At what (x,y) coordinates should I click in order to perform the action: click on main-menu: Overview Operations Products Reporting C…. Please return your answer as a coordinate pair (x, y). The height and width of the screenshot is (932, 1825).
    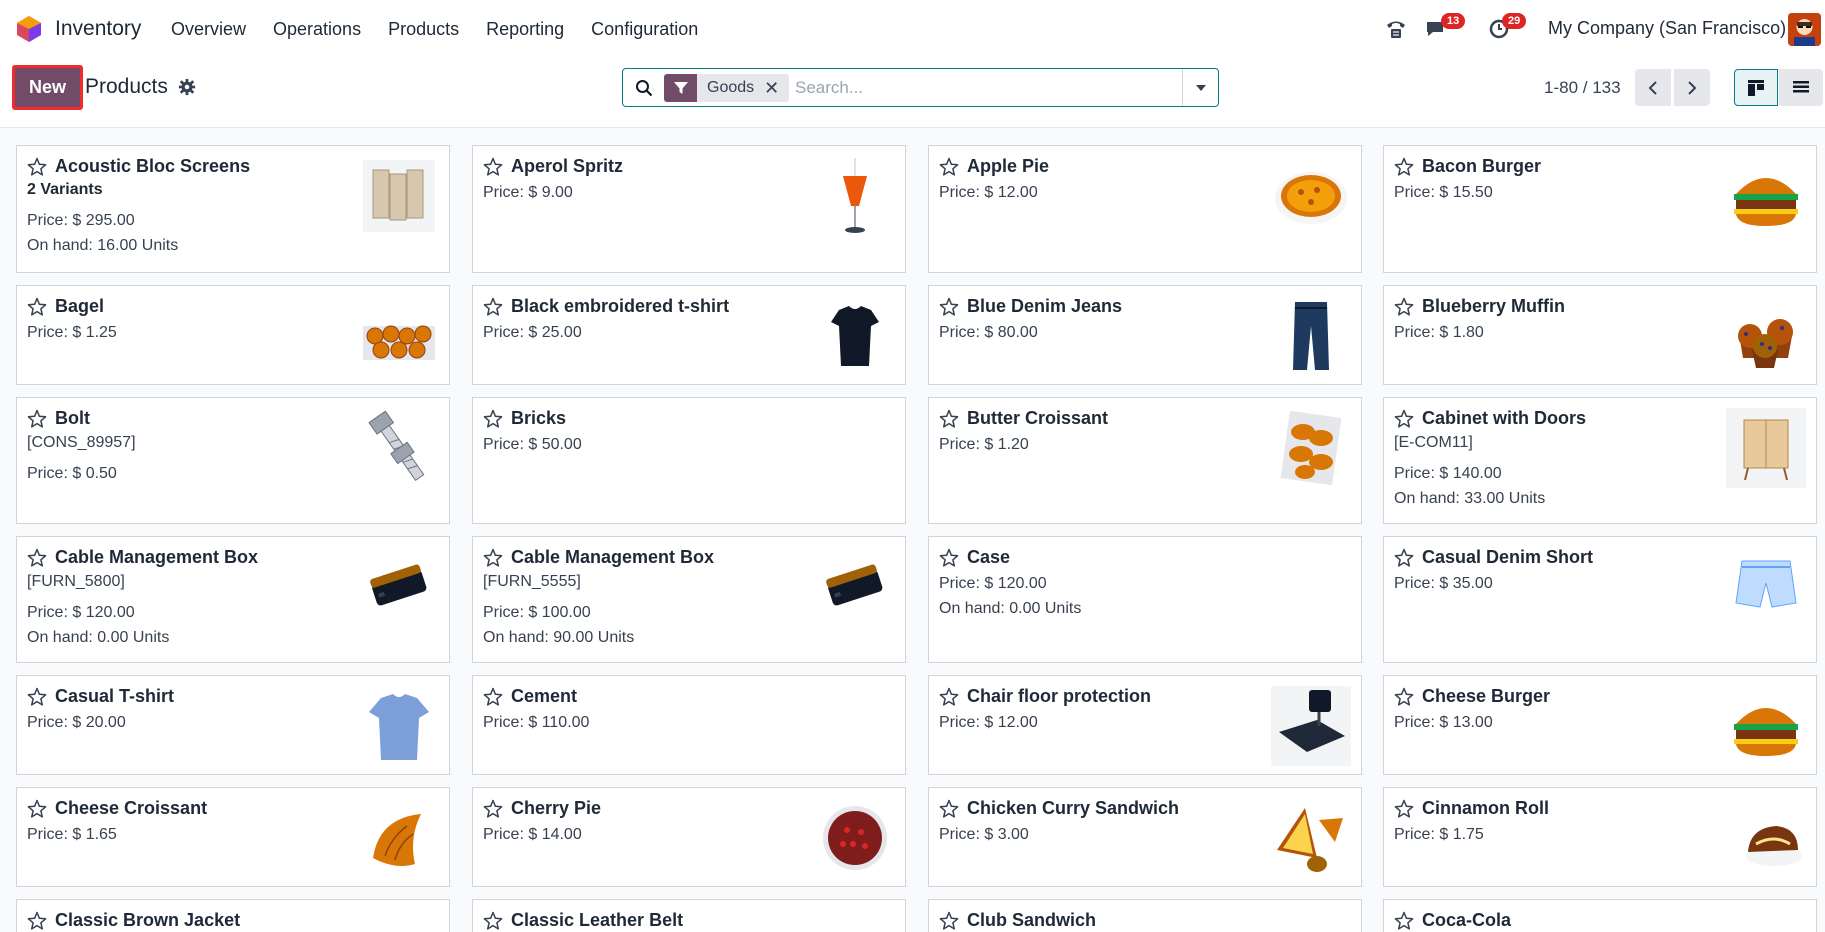
    Looking at the image, I should click on (448, 29).